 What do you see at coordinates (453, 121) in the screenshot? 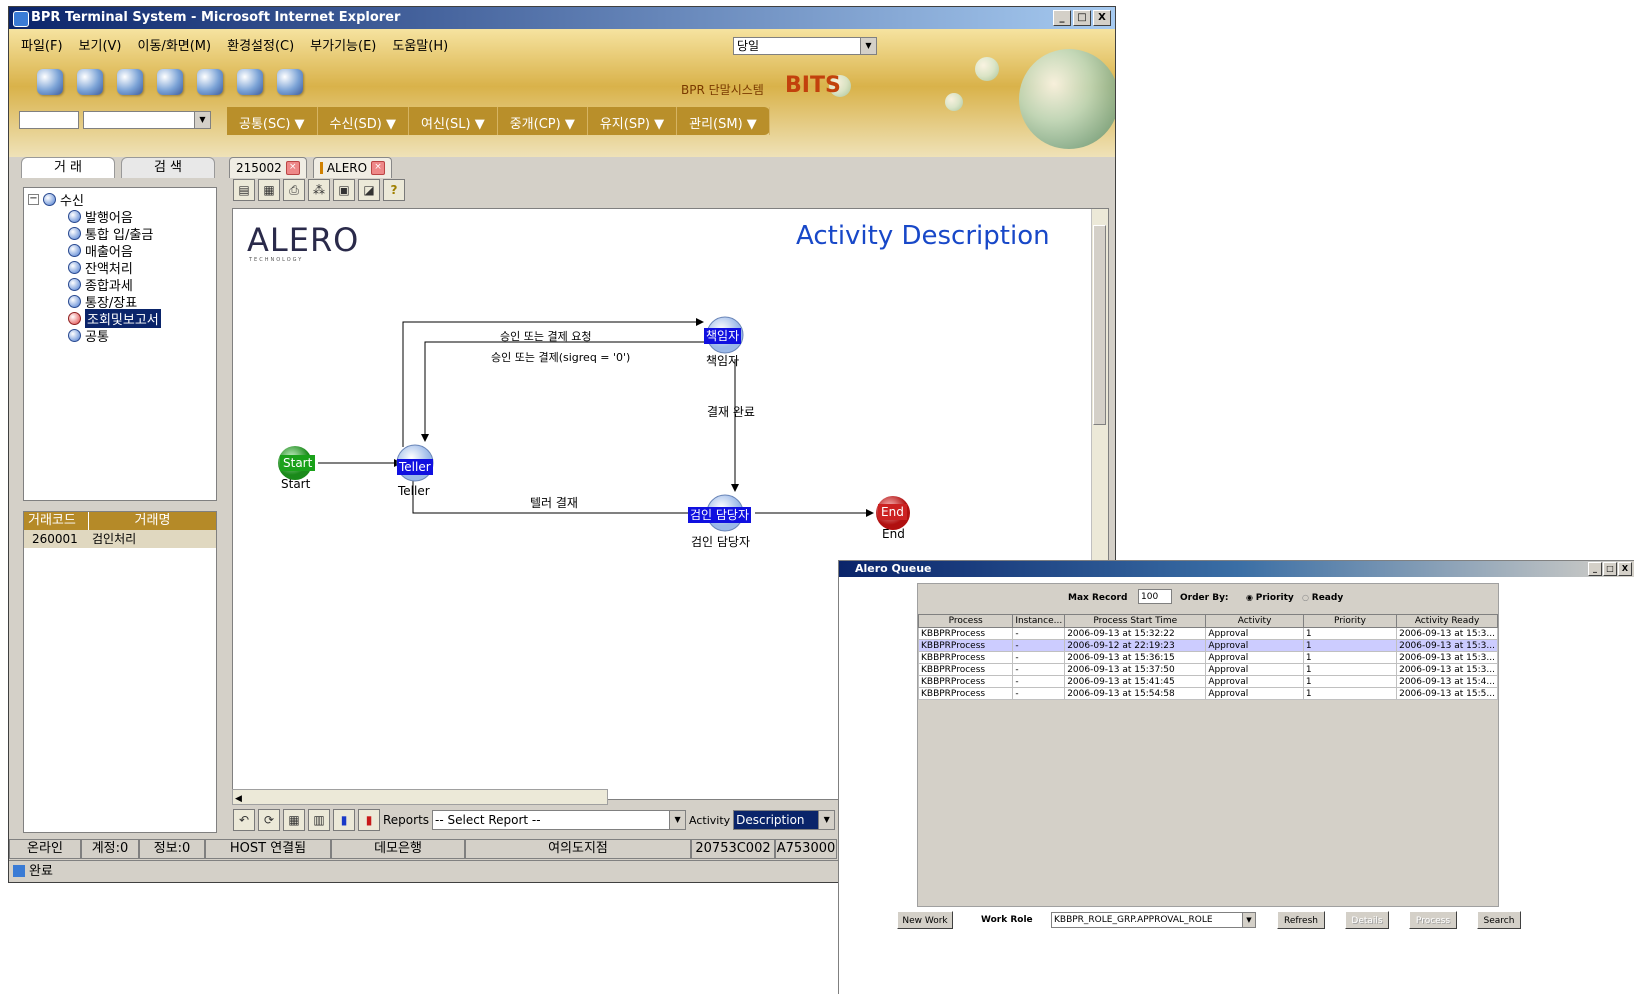
I see `menu-loan-sl: 여신(SL) ▼` at bounding box center [453, 121].